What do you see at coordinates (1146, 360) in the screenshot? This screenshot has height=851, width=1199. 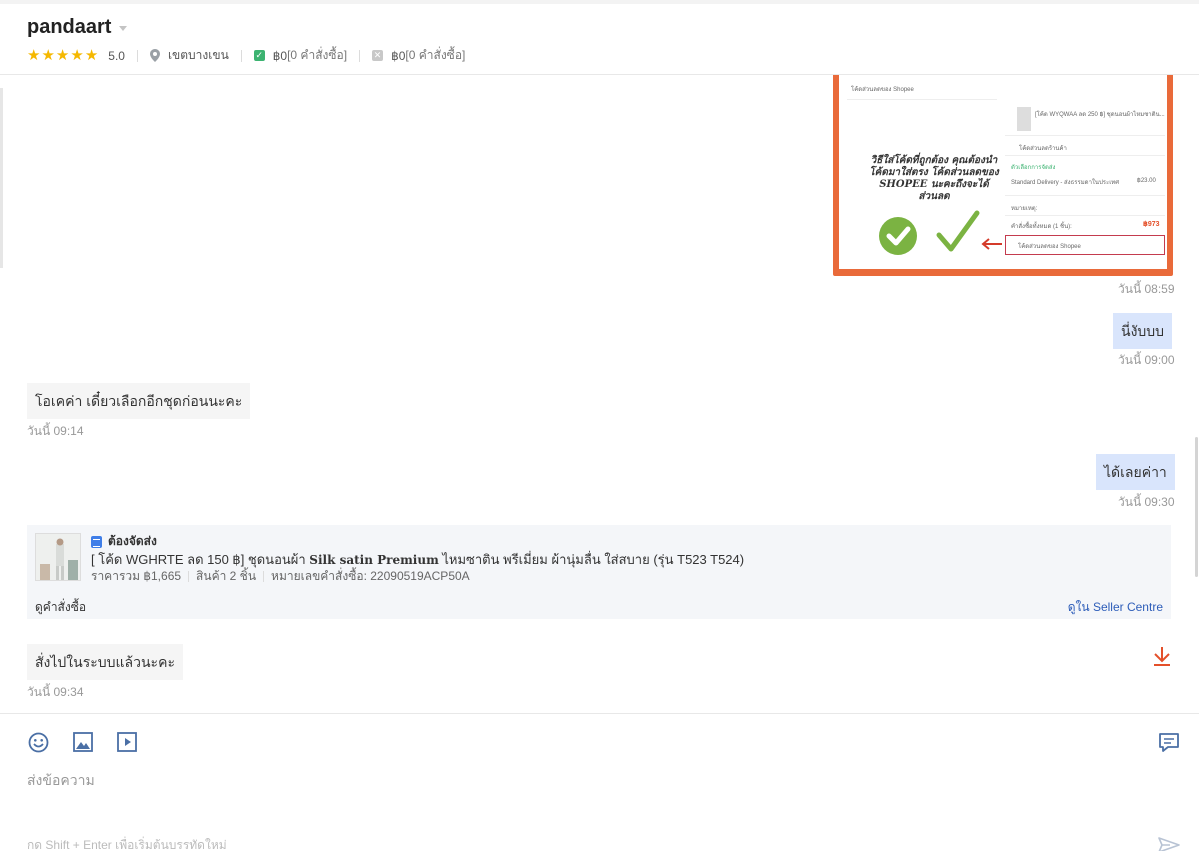 I see `message-time: วันนี้ 09:00` at bounding box center [1146, 360].